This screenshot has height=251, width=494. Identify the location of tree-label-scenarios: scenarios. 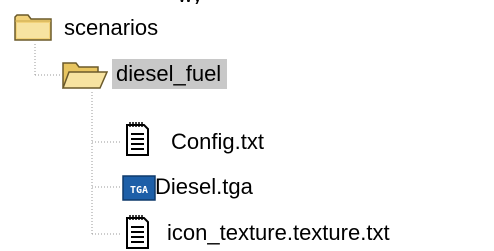
(111, 27).